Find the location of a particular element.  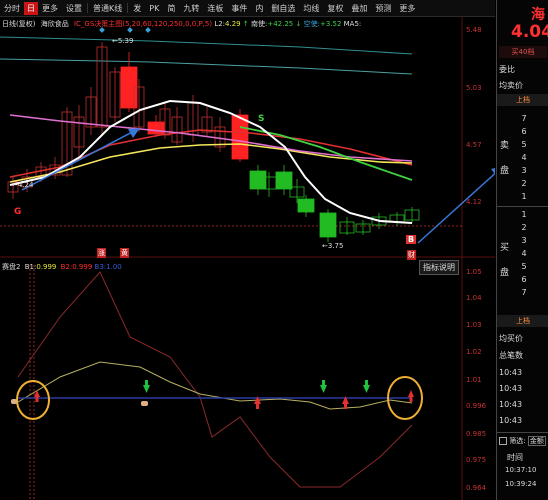

time-header: 时间 is located at coordinates (515, 457).